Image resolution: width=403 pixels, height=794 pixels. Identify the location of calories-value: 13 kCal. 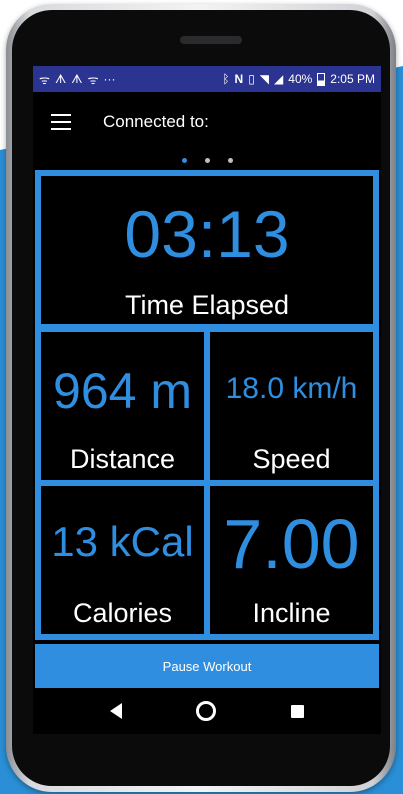
(122, 541).